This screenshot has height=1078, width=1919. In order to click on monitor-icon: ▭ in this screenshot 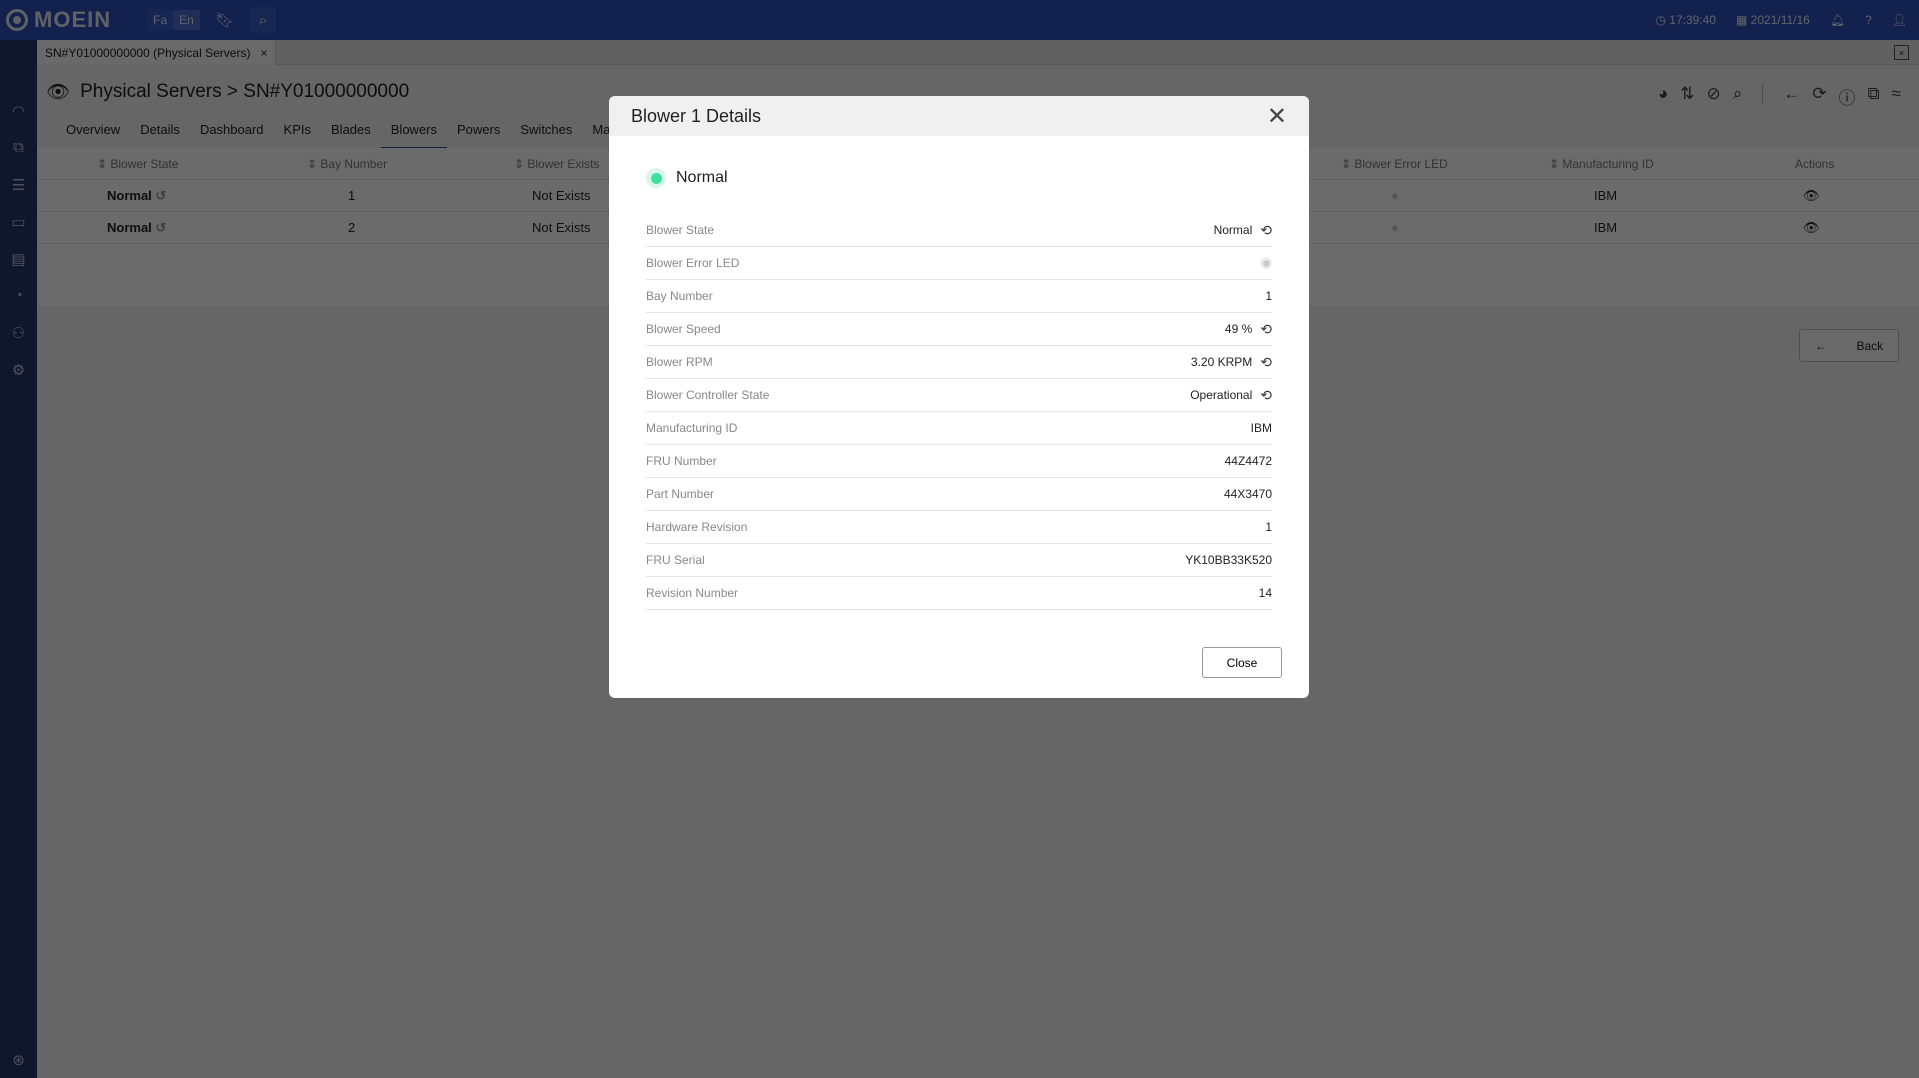, I will do `click(18, 221)`.